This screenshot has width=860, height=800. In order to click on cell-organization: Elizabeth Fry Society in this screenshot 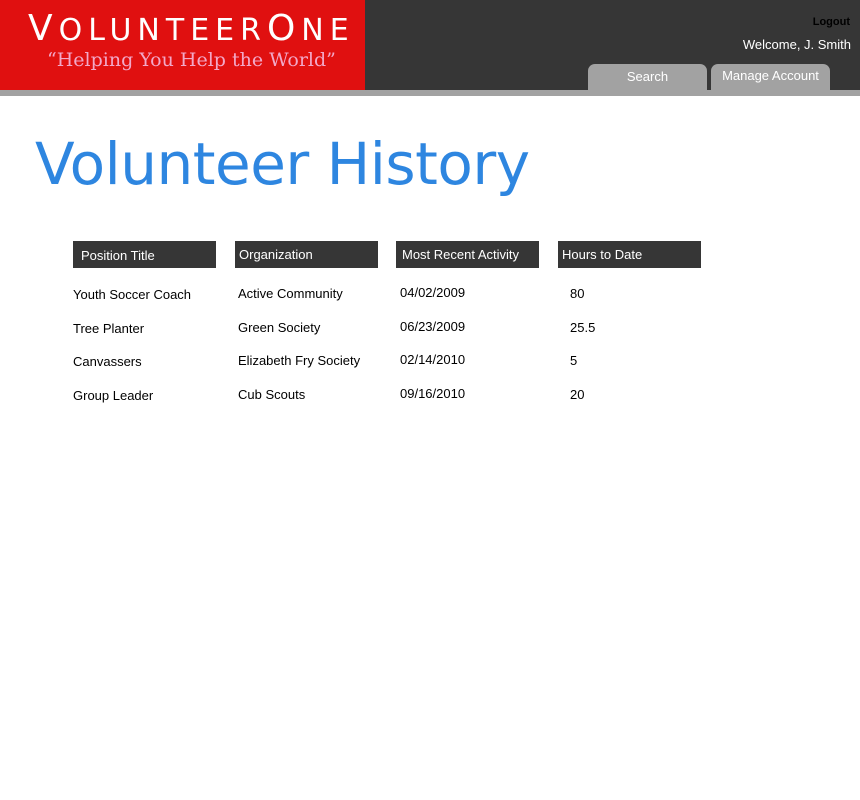, I will do `click(299, 360)`.